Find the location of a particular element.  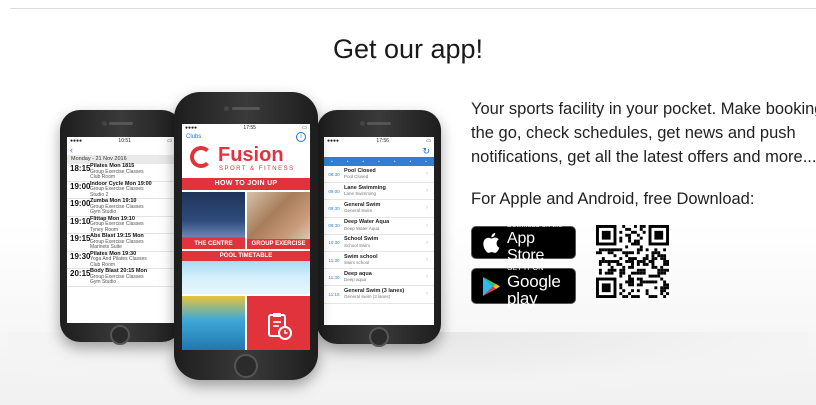

session-row: 10:30 School Swim School Swim › is located at coordinates (379, 243).